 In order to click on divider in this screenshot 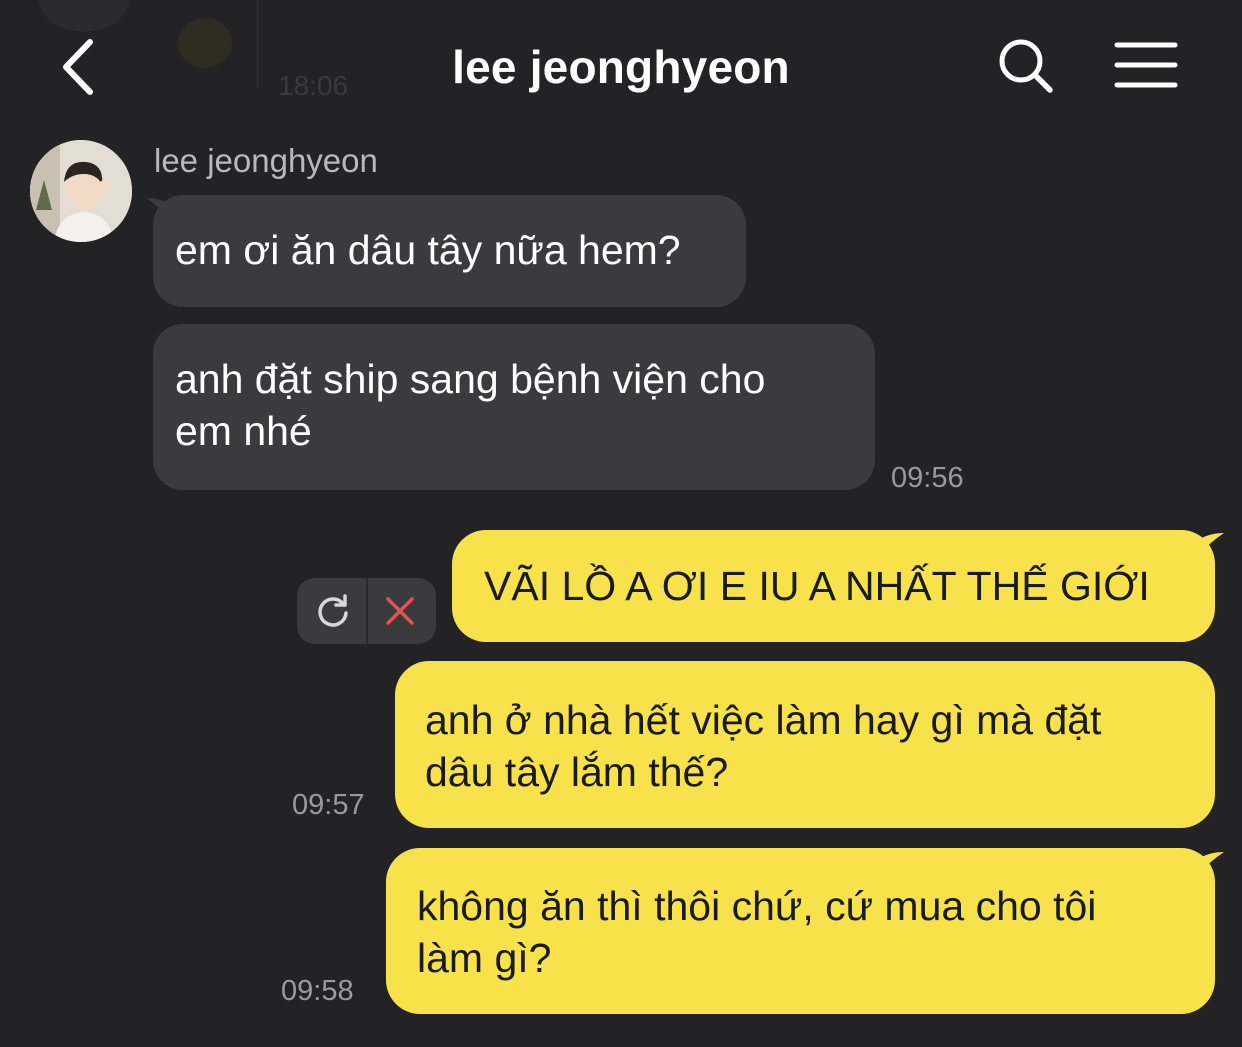, I will do `click(367, 611)`.